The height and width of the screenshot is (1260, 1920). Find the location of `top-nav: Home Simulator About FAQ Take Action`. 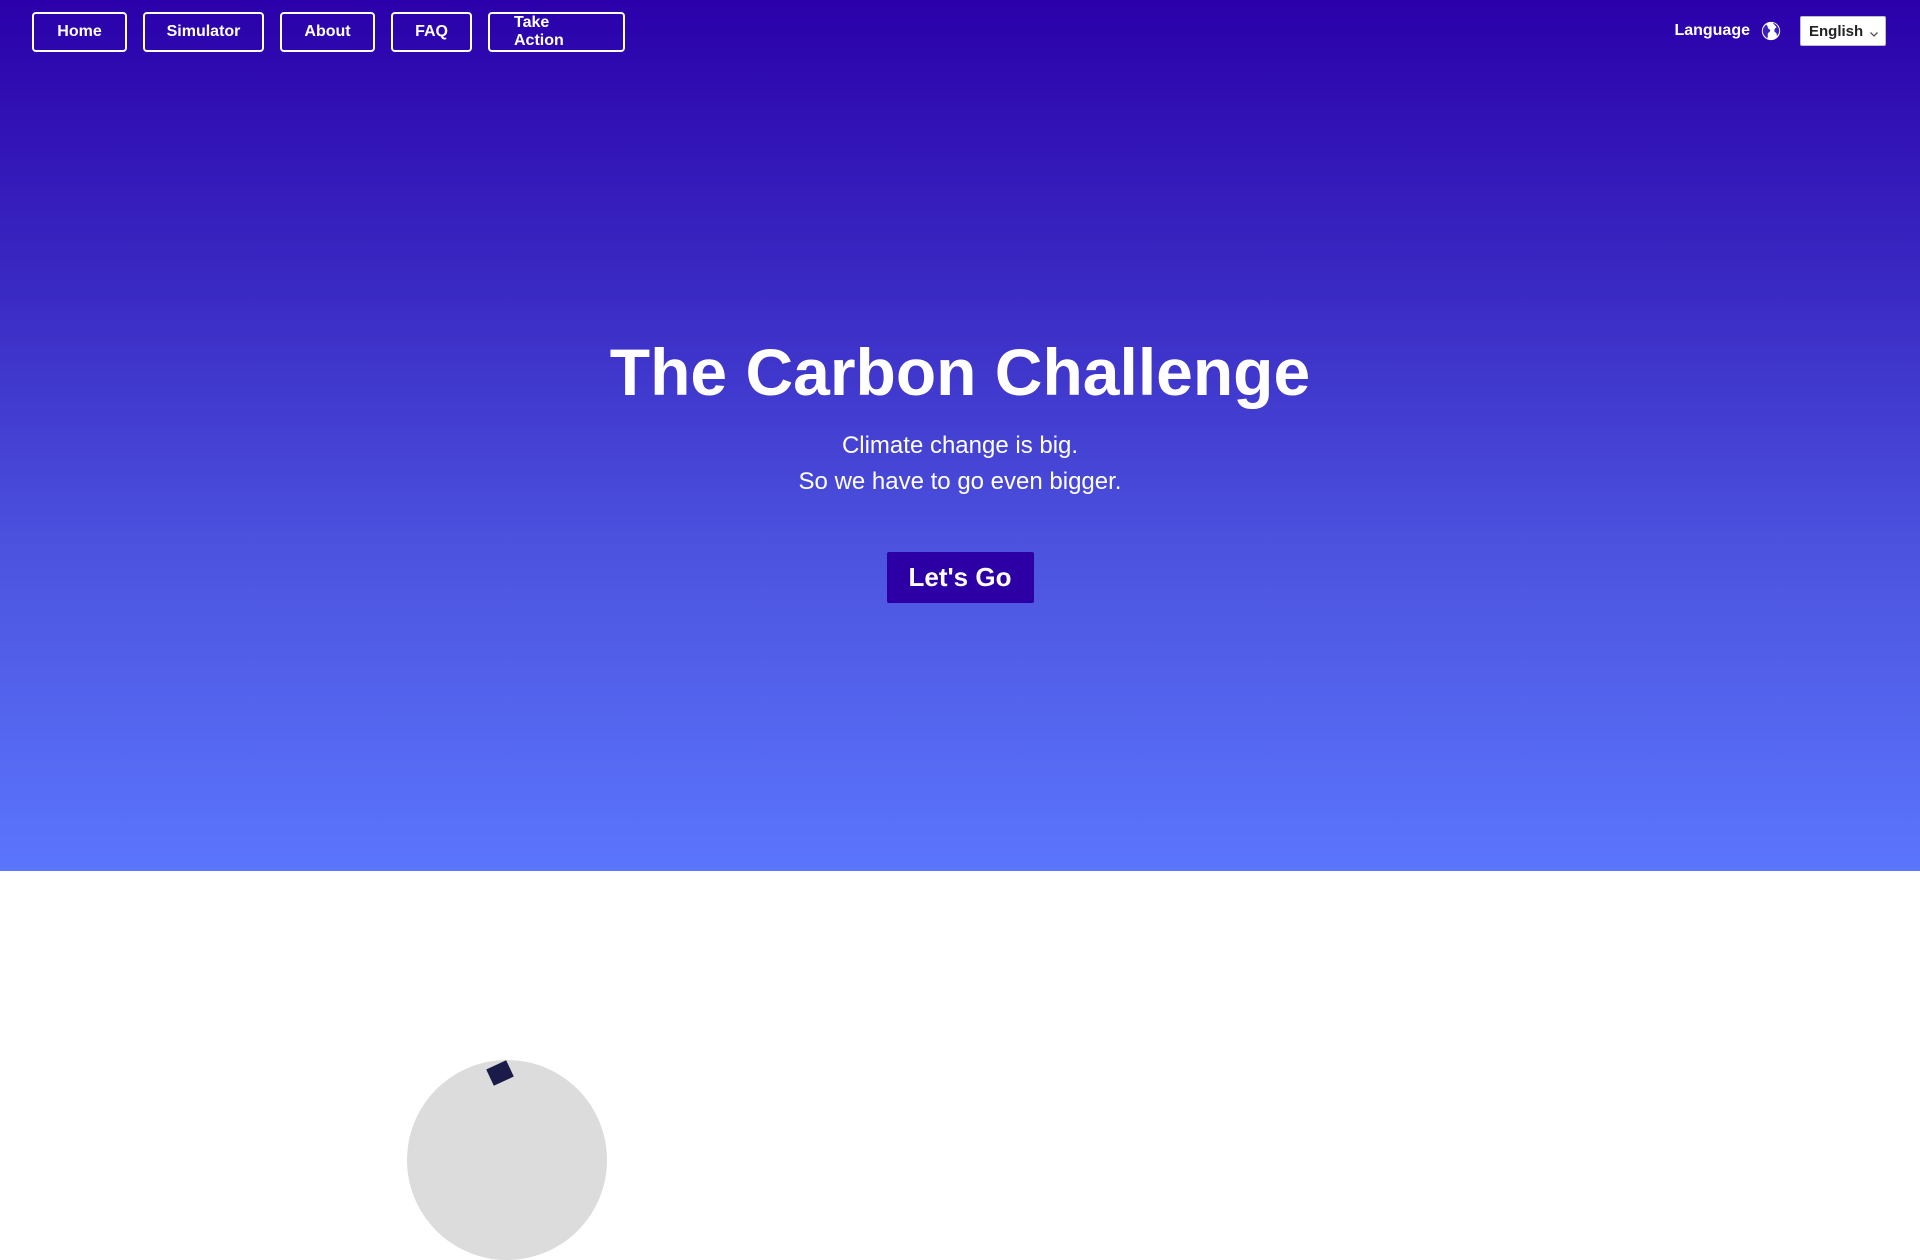

top-nav: Home Simulator About FAQ Take Action is located at coordinates (328, 32).